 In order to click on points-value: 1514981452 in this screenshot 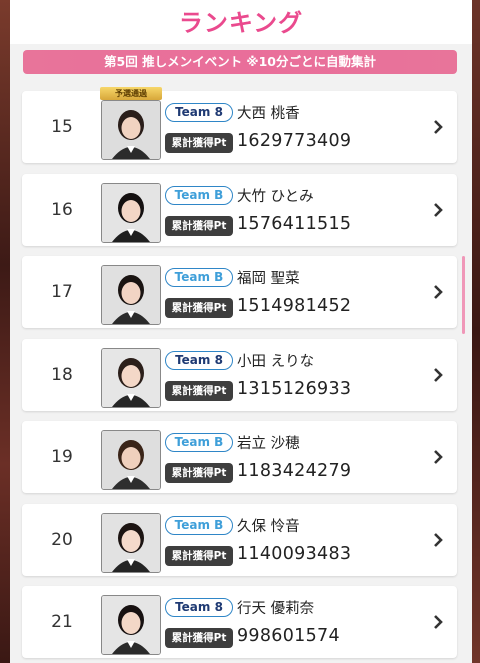, I will do `click(294, 306)`.